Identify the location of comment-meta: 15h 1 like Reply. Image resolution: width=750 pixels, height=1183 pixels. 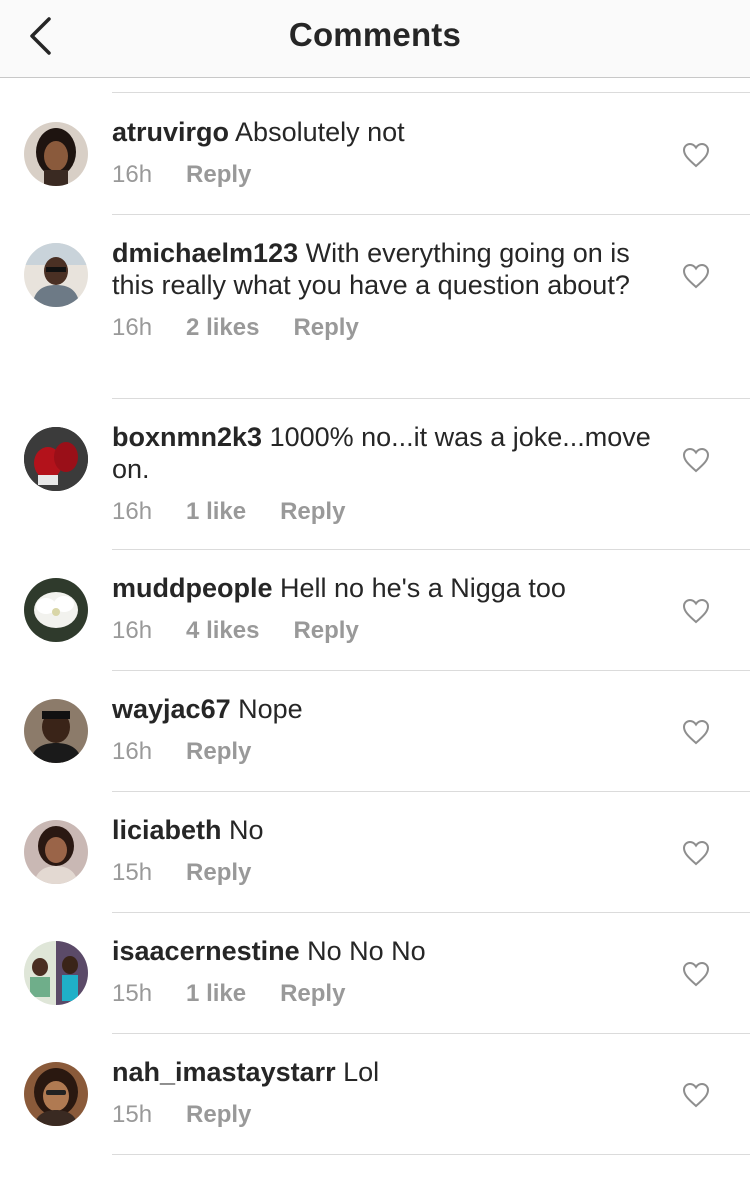
(382, 994).